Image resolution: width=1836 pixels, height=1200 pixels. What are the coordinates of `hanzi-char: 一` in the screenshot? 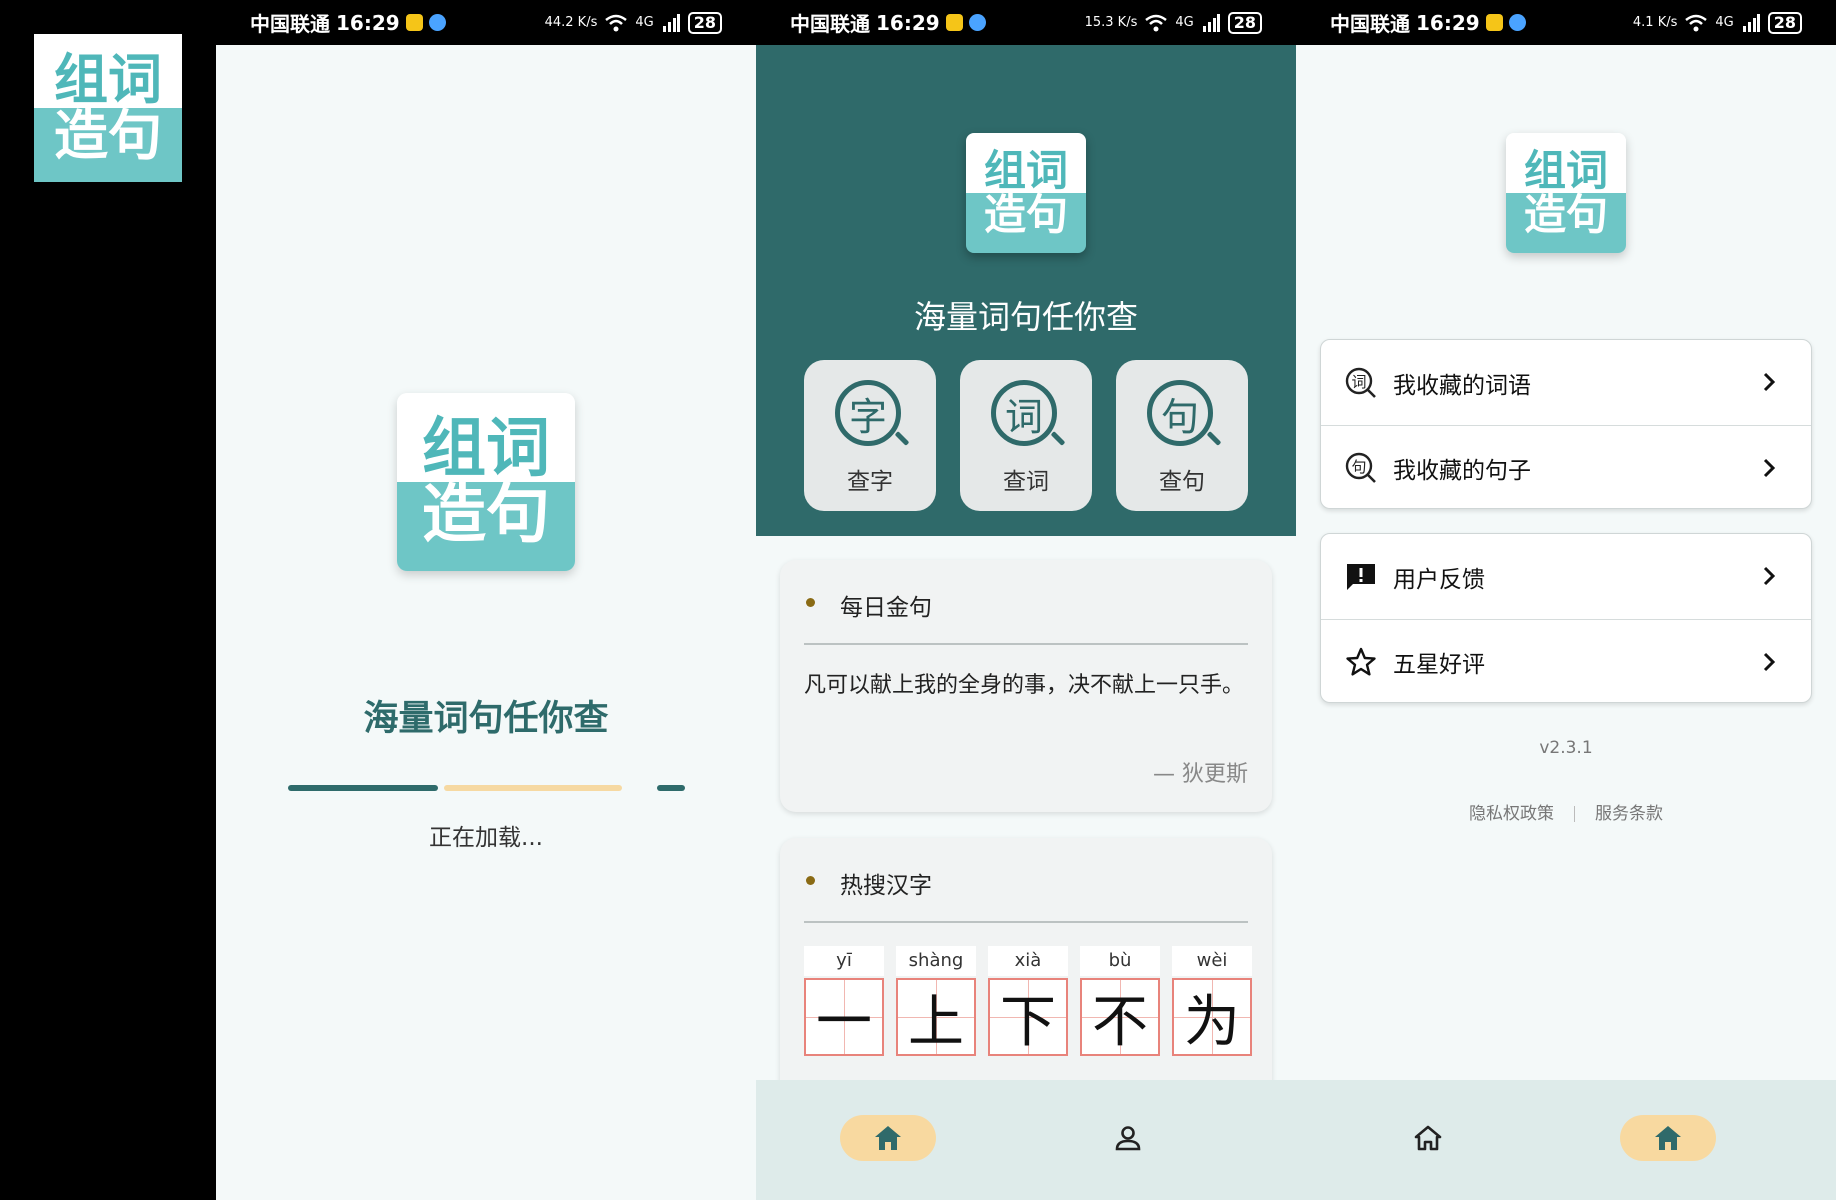 It's located at (844, 1022).